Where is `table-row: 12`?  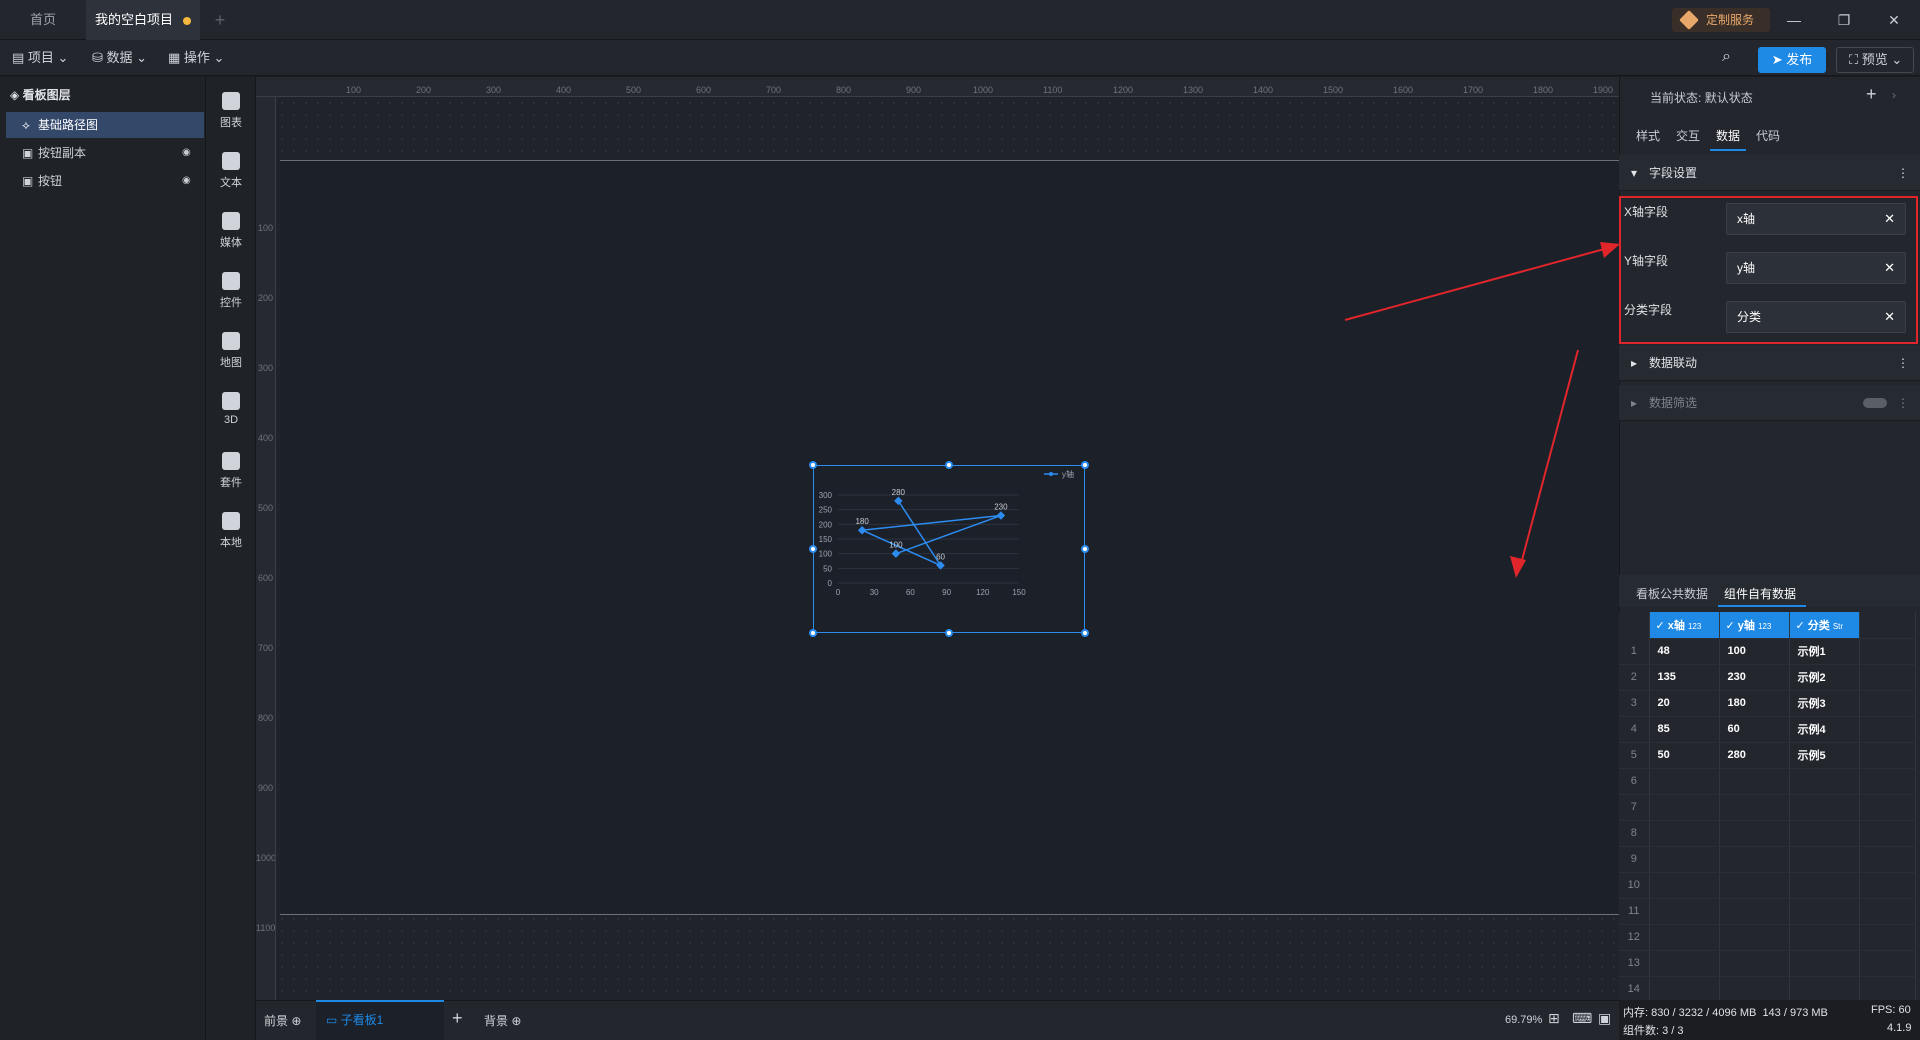
table-row: 12 is located at coordinates (1767, 937).